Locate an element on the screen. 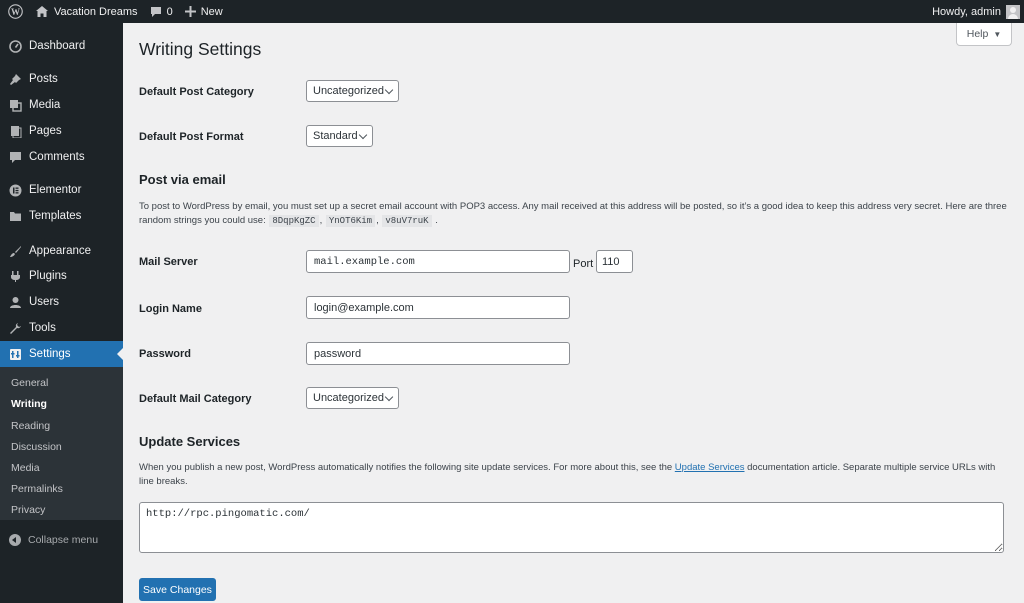 Image resolution: width=1024 pixels, height=603 pixels. comment-bubble-icon is located at coordinates (155, 11).